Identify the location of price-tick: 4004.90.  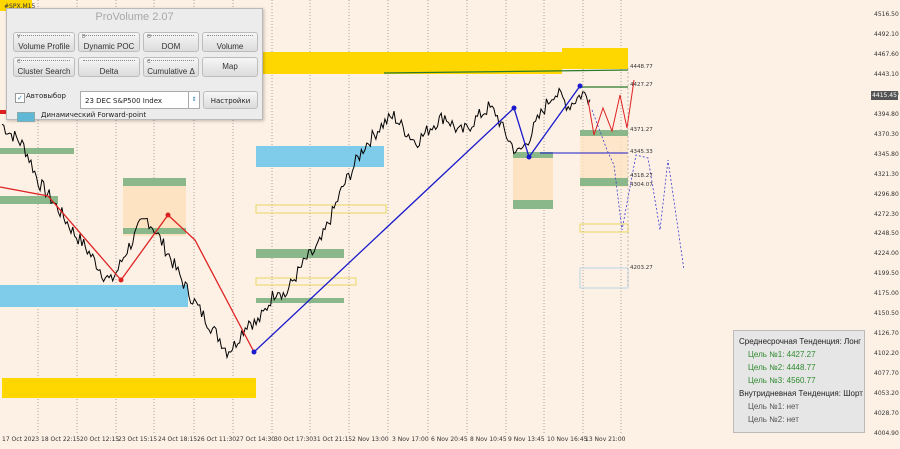
(886, 433).